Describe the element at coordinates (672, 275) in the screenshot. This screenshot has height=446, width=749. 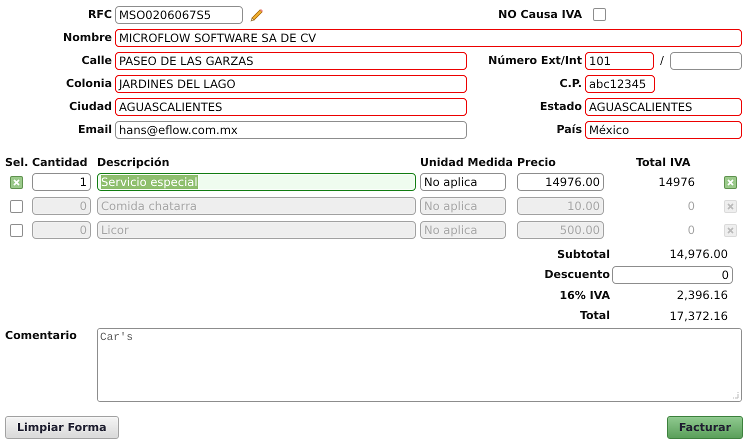
I see `discount-field: 0` at that location.